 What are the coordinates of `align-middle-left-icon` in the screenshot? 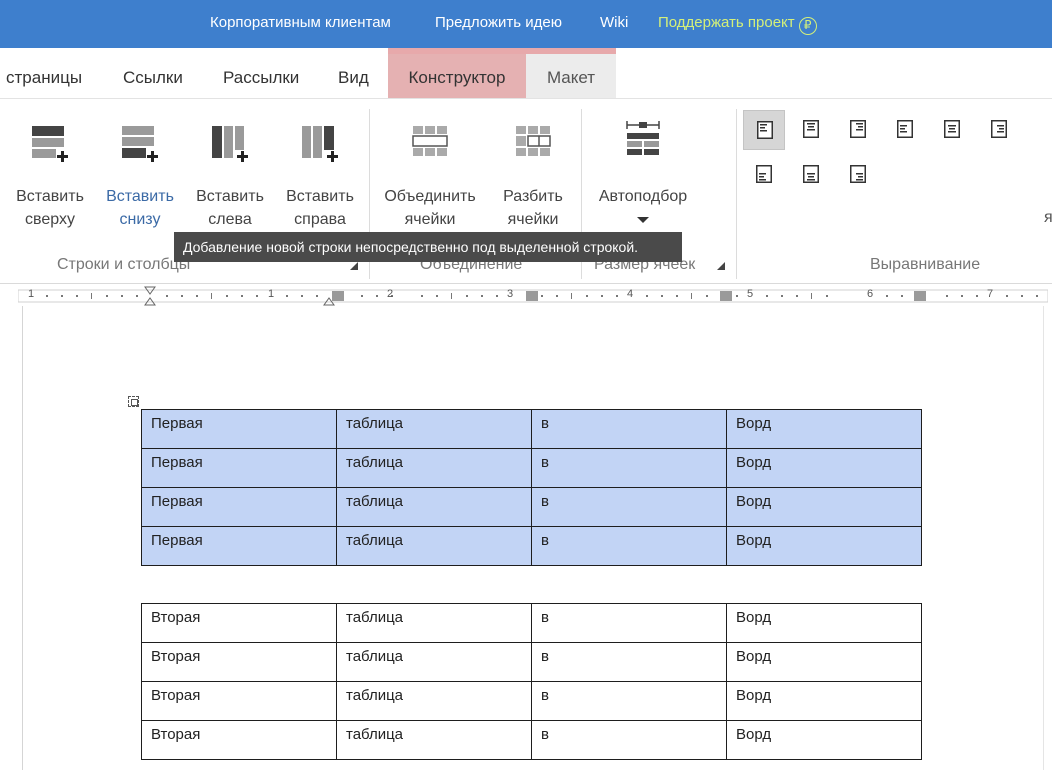 It's located at (905, 129).